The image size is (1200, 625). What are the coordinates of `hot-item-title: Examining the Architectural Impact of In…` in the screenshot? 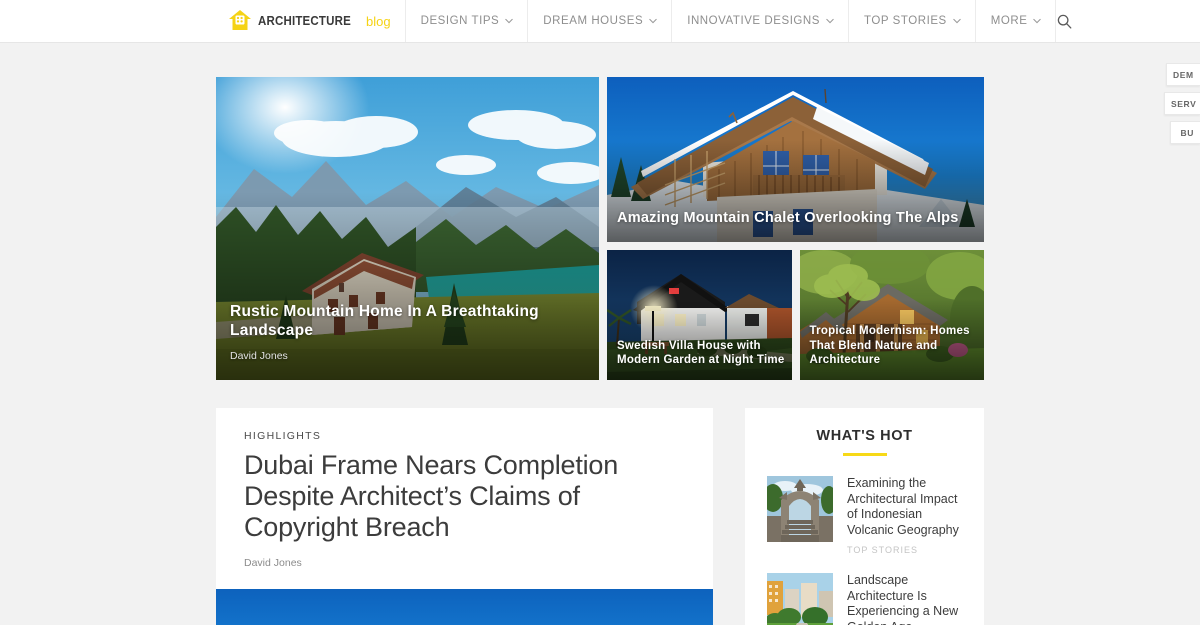 It's located at (904, 507).